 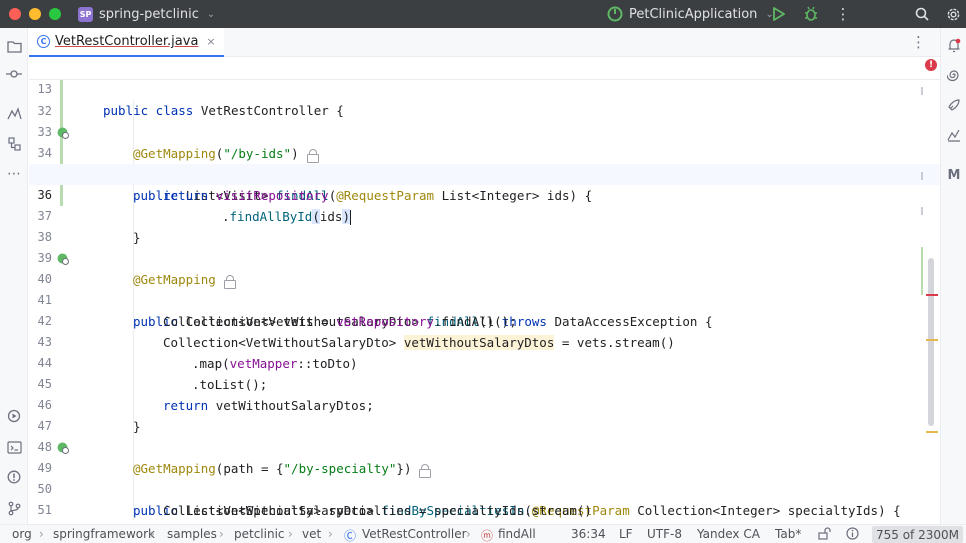 I want to click on vertical-scrollbar, so click(x=931, y=342).